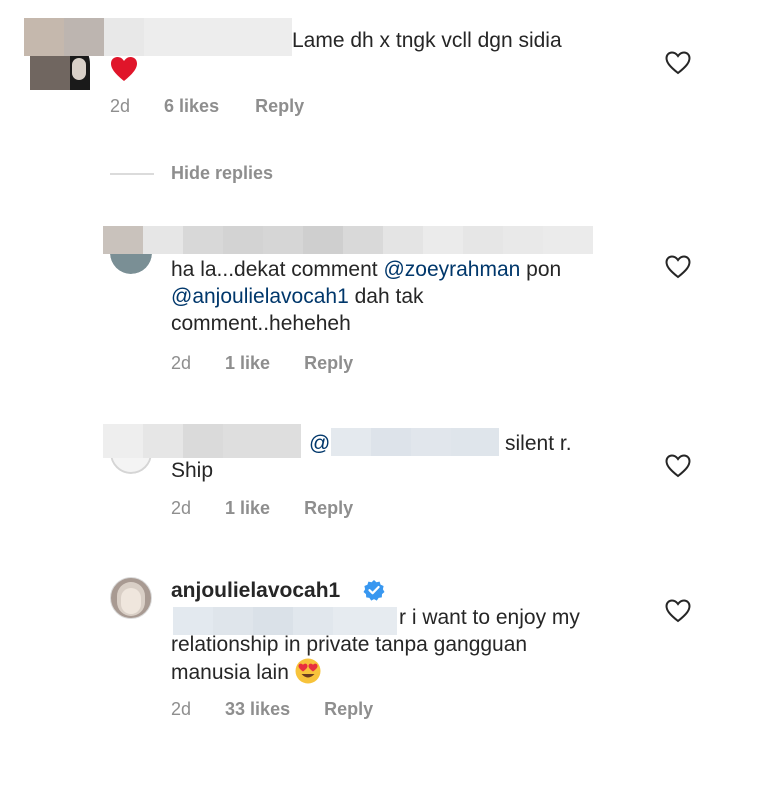 This screenshot has width=758, height=788. I want to click on comment-text: r i want to enjoy my, so click(489, 617).